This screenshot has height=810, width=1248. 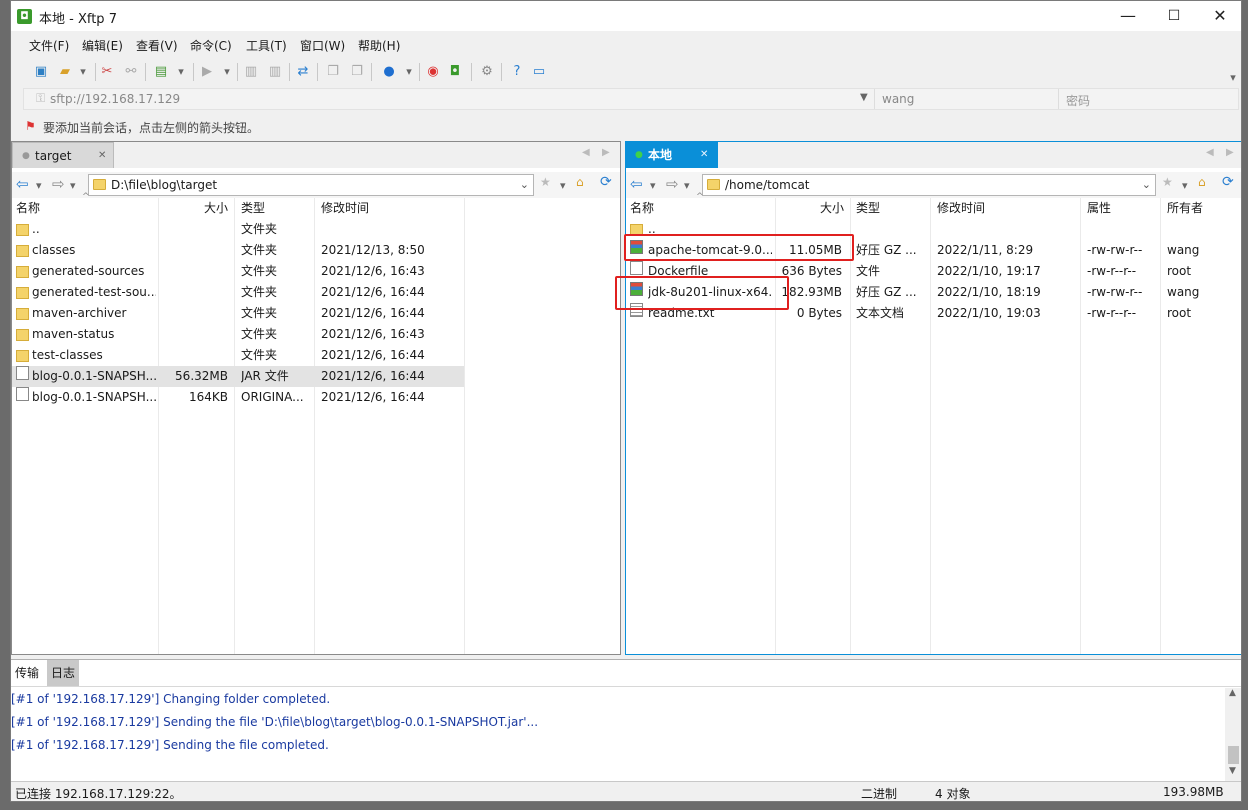 I want to click on new-session-icon: ▣, so click(x=41, y=71).